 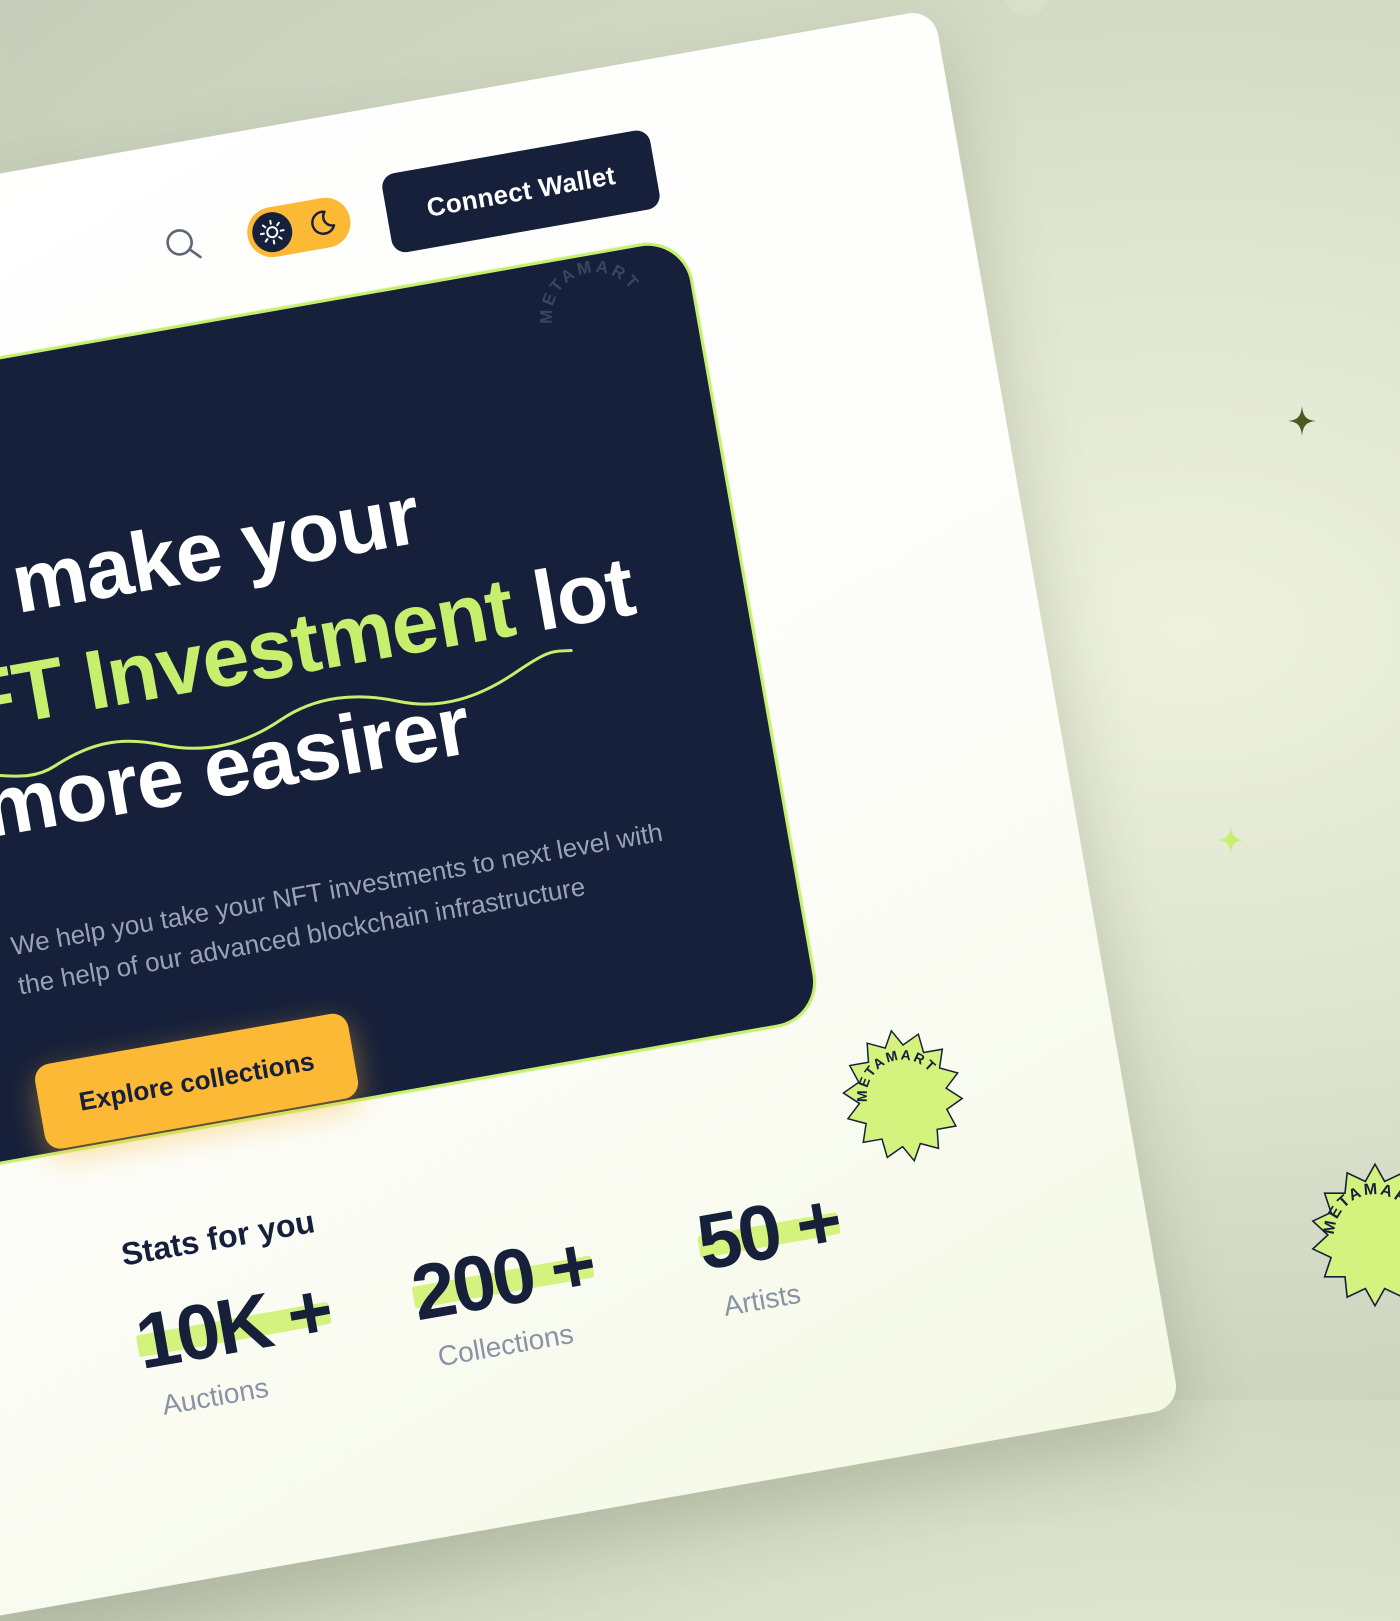 What do you see at coordinates (323, 222) in the screenshot?
I see `moon-icon` at bounding box center [323, 222].